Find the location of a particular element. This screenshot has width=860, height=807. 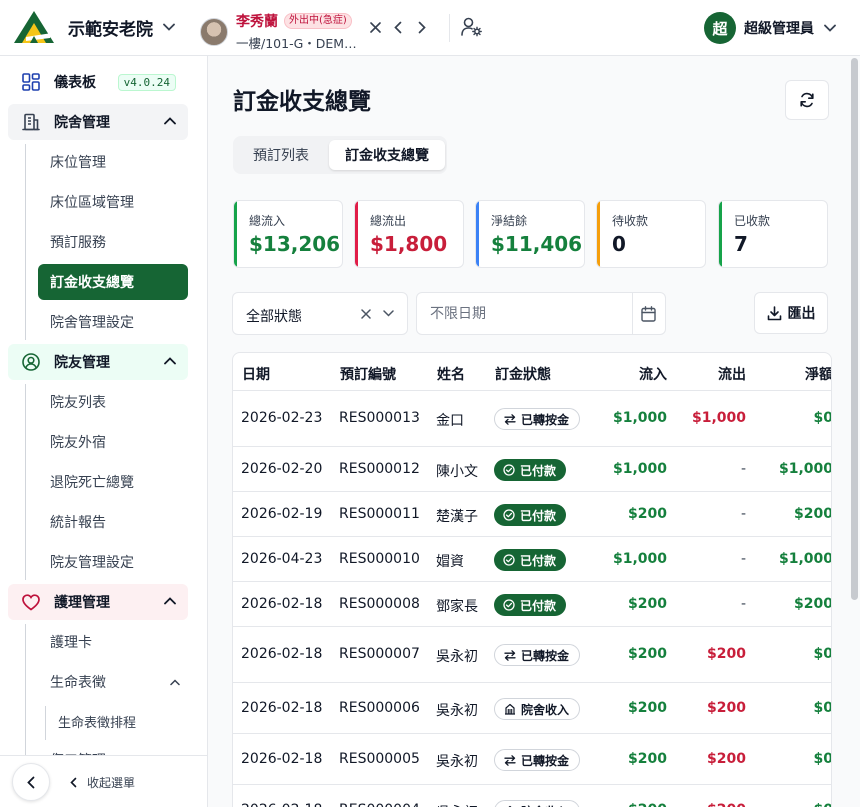

sidebar-item-deposit-overview: 訂金收支總覽 is located at coordinates (113, 282).